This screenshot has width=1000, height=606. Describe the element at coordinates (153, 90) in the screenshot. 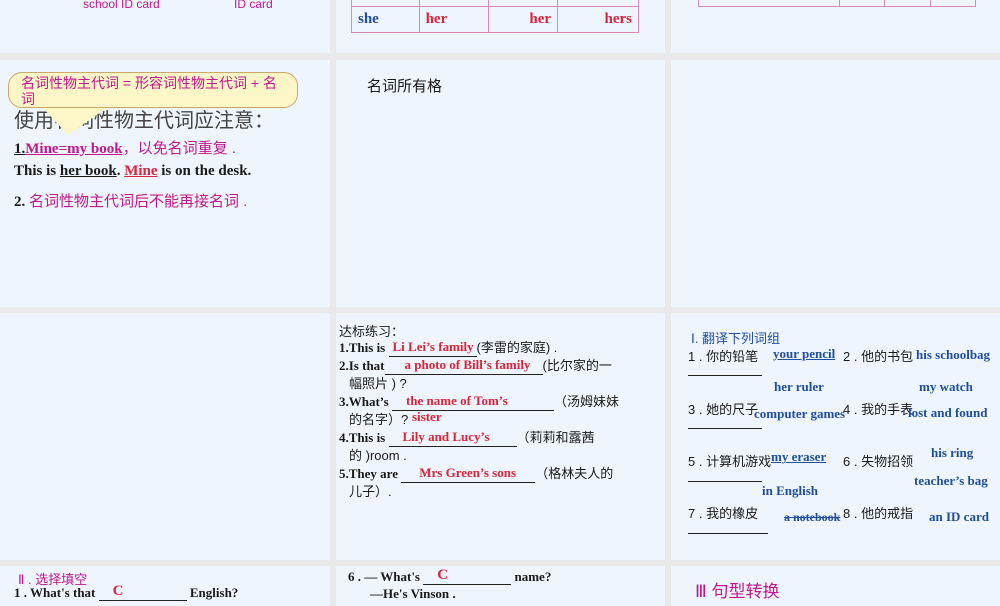

I see `callout-bubble: 名词性物主代词 = 形容词性物主代词 + 名词` at that location.